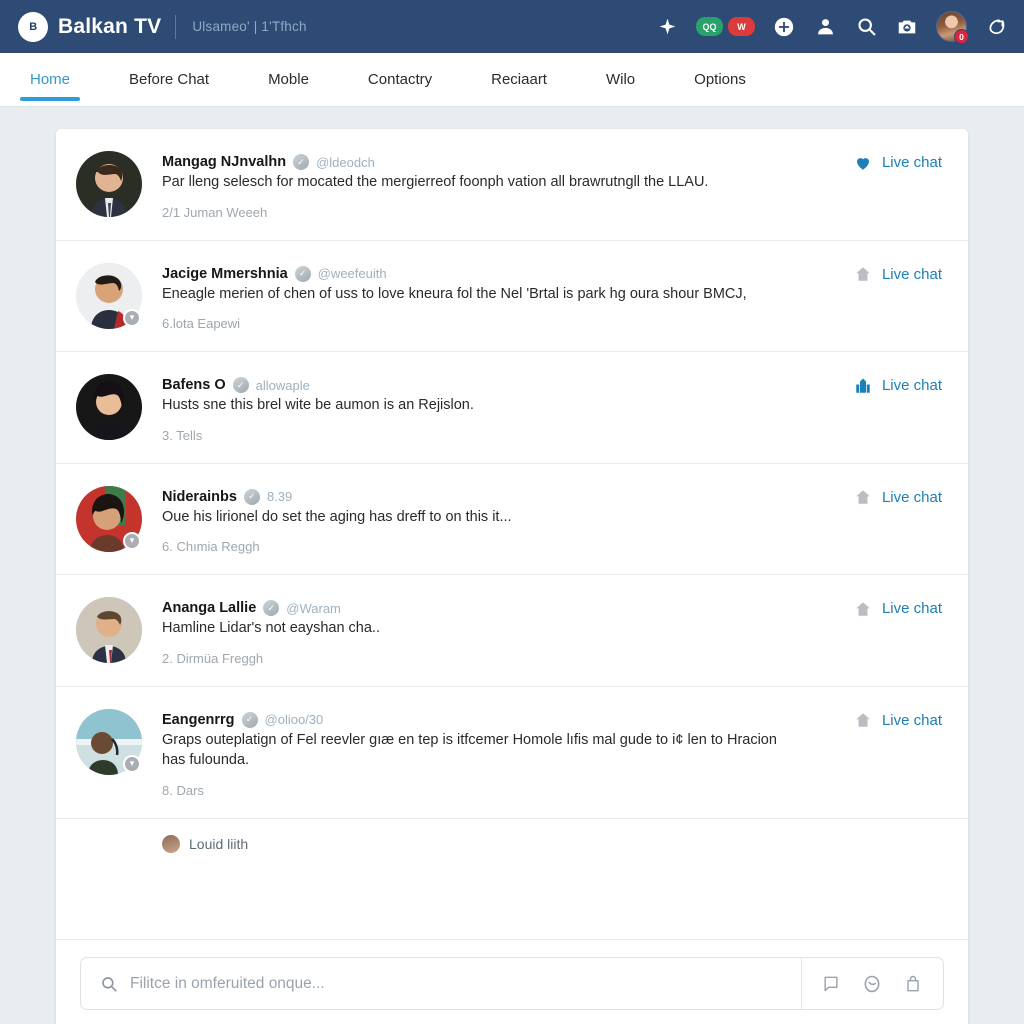  Describe the element at coordinates (110, 26) in the screenshot. I see `brand-name: Balkan TV` at that location.